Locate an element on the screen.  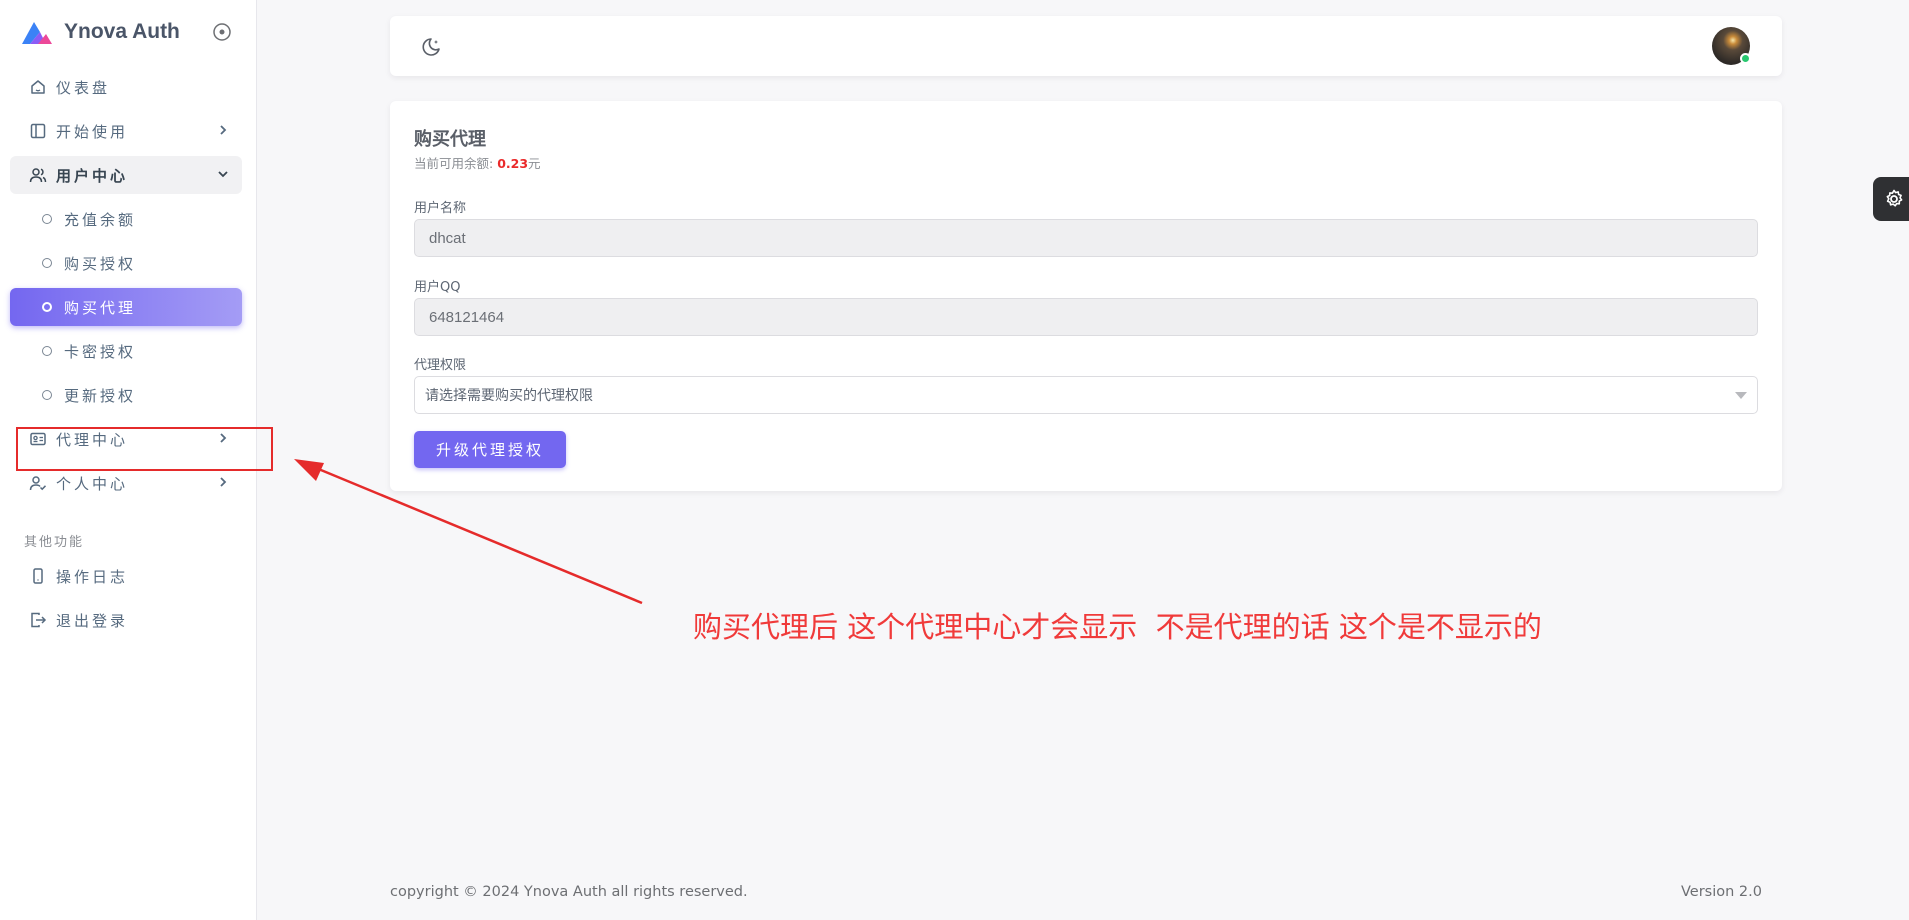
sidebar-item-dashboard: 仪表盘 is located at coordinates (126, 87).